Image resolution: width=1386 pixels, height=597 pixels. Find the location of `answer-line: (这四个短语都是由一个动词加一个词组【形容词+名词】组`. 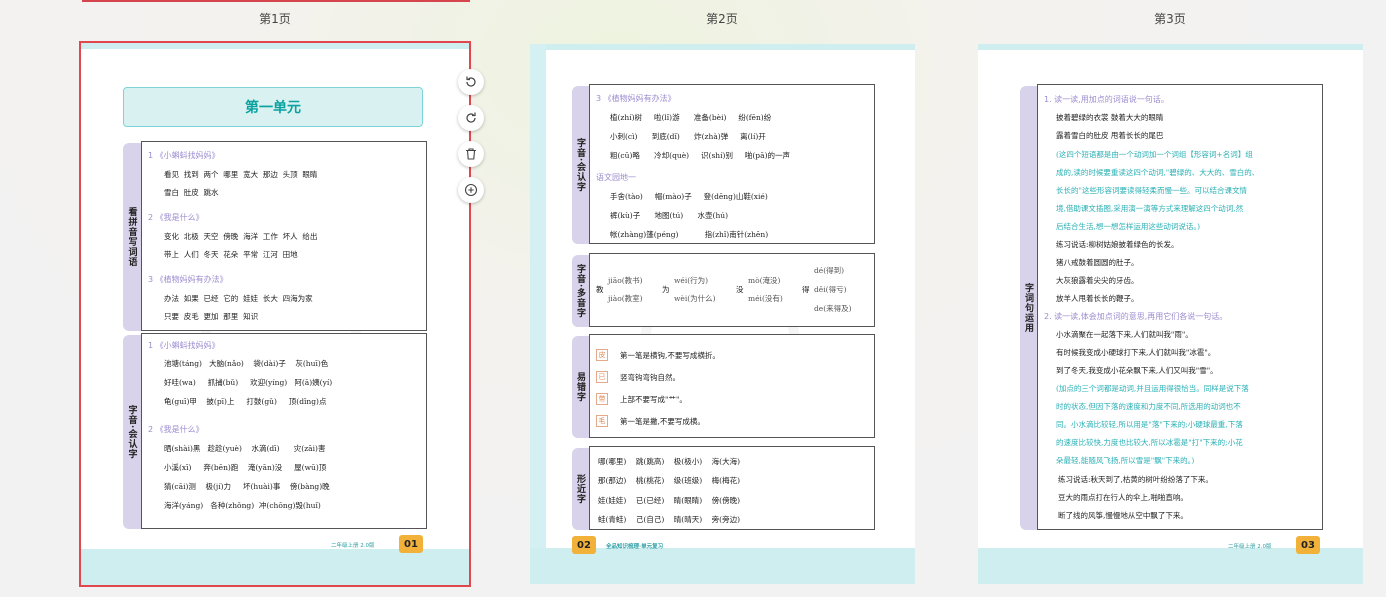

answer-line: (这四个短语都是由一个动词加一个词组【形容词+名词】组 is located at coordinates (1154, 154).